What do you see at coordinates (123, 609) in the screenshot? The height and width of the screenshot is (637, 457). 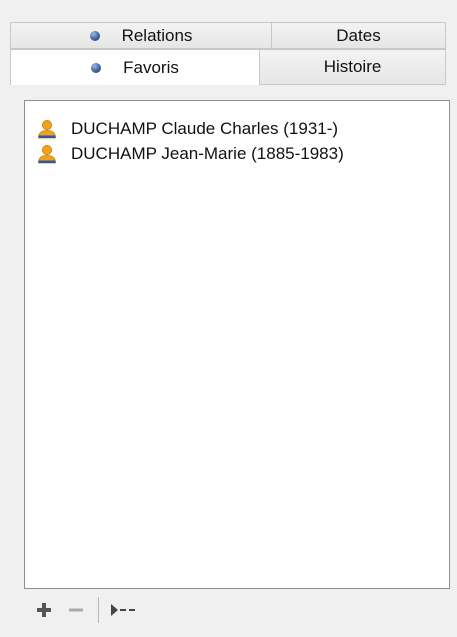 I see `arrow-dashes-icon` at bounding box center [123, 609].